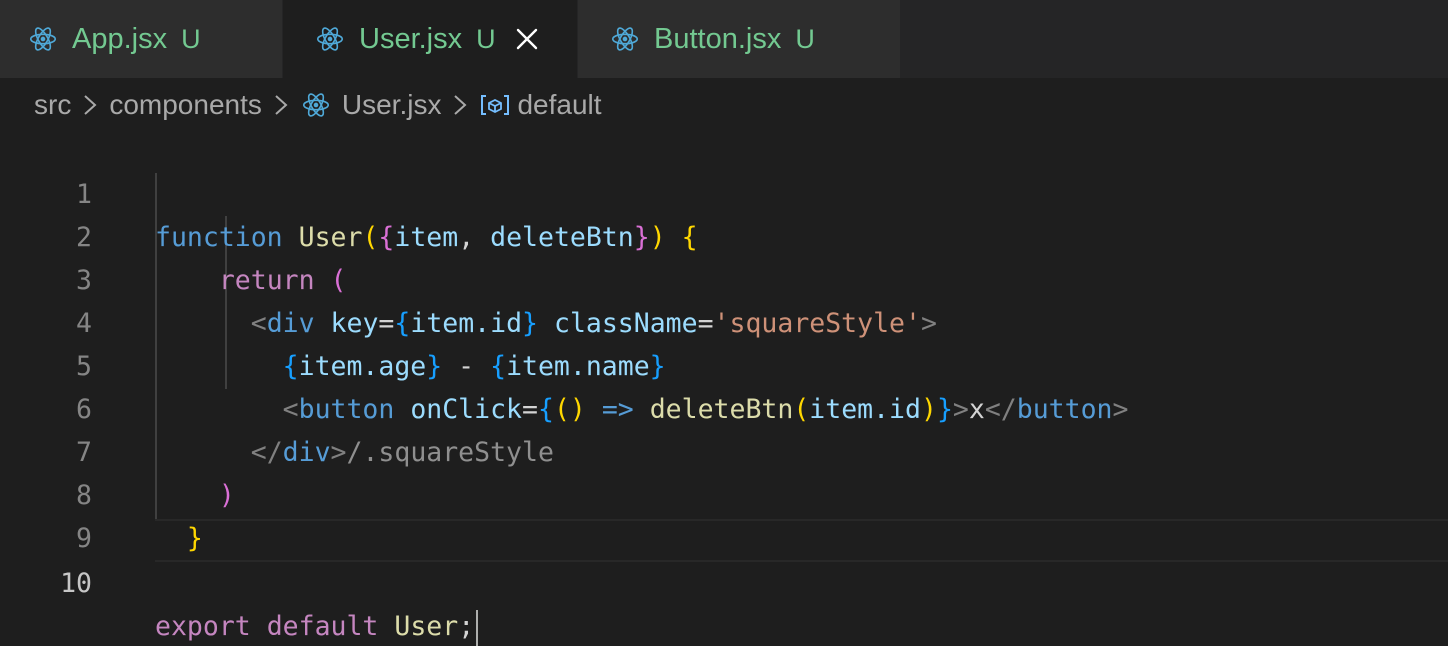 Image resolution: width=1448 pixels, height=646 pixels. What do you see at coordinates (724, 514) in the screenshot?
I see `code-line: 9` at bounding box center [724, 514].